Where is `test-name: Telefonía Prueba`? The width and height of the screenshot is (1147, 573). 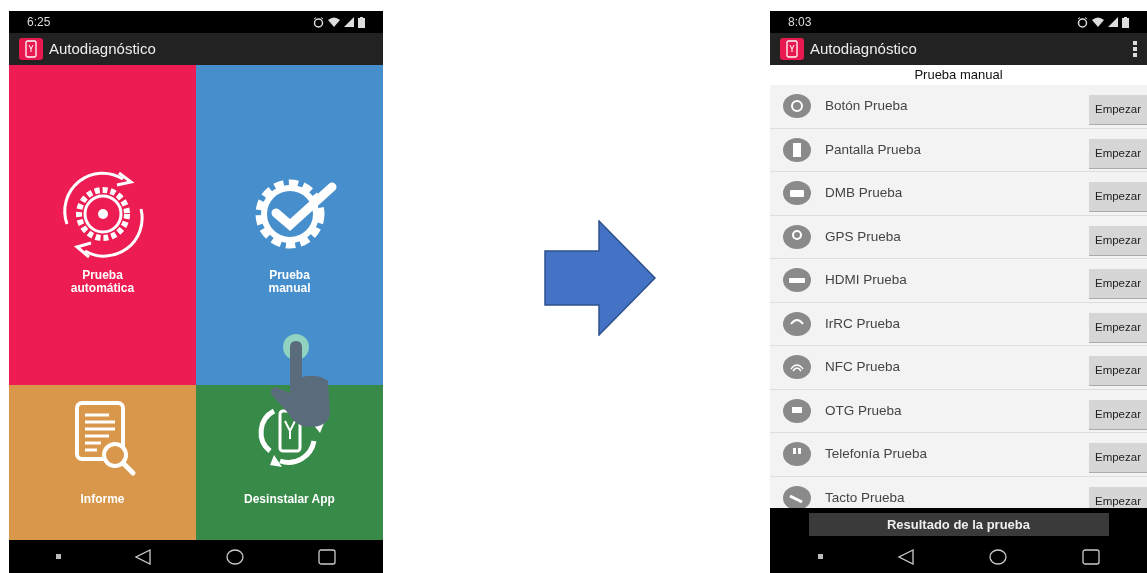
test-name: Telefonía Prueba is located at coordinates (877, 454).